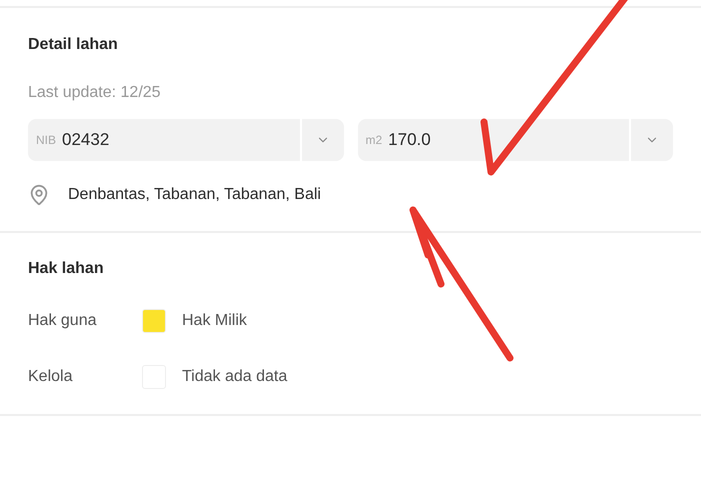 The image size is (701, 481). Describe the element at coordinates (214, 321) in the screenshot. I see `row-value: Hak Milik` at that location.